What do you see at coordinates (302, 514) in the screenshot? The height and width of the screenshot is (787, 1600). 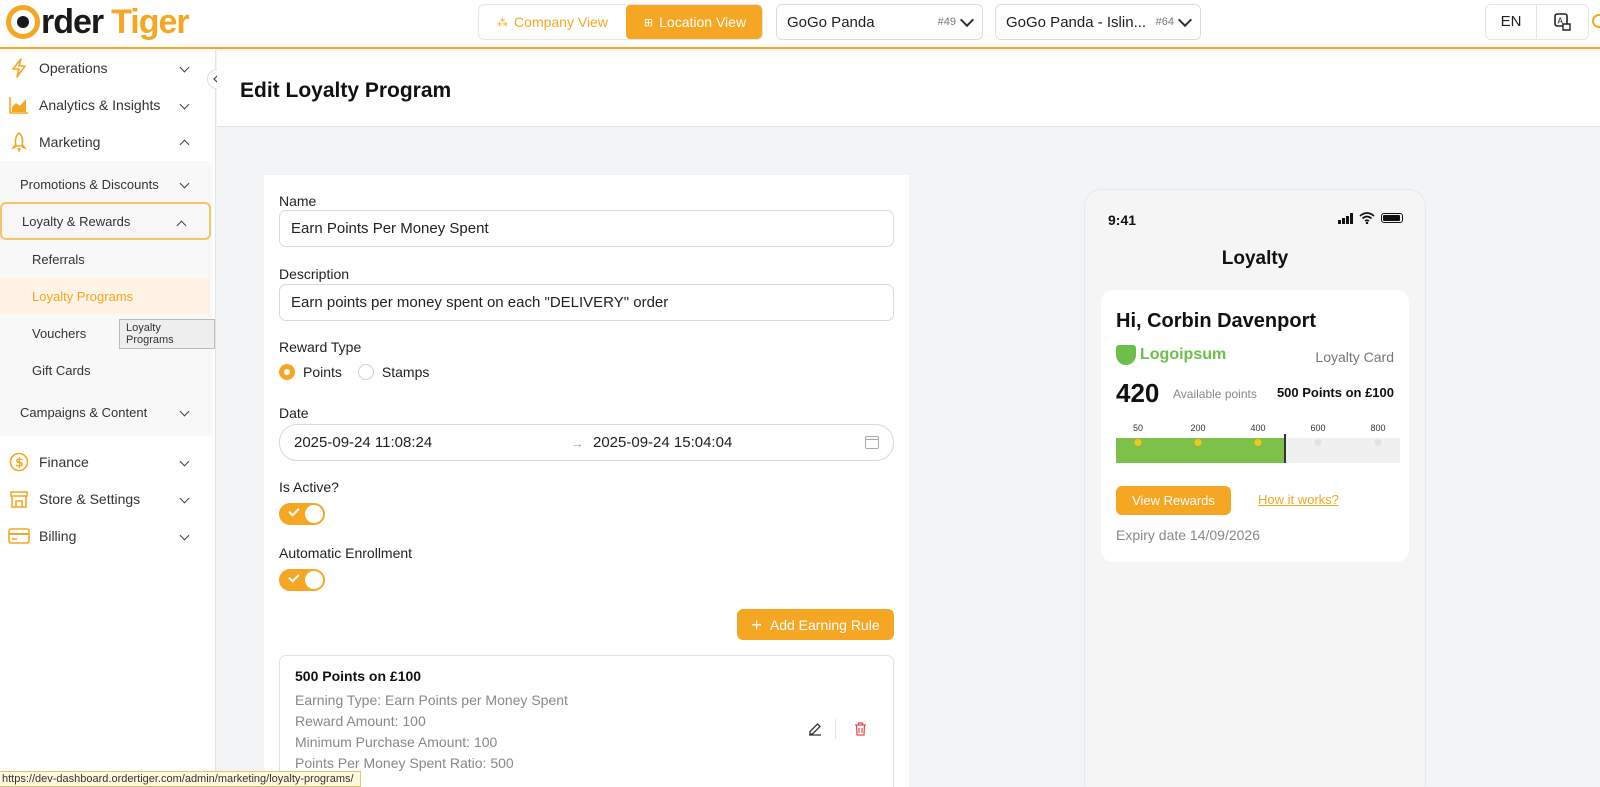 I see `is-active-toggle` at bounding box center [302, 514].